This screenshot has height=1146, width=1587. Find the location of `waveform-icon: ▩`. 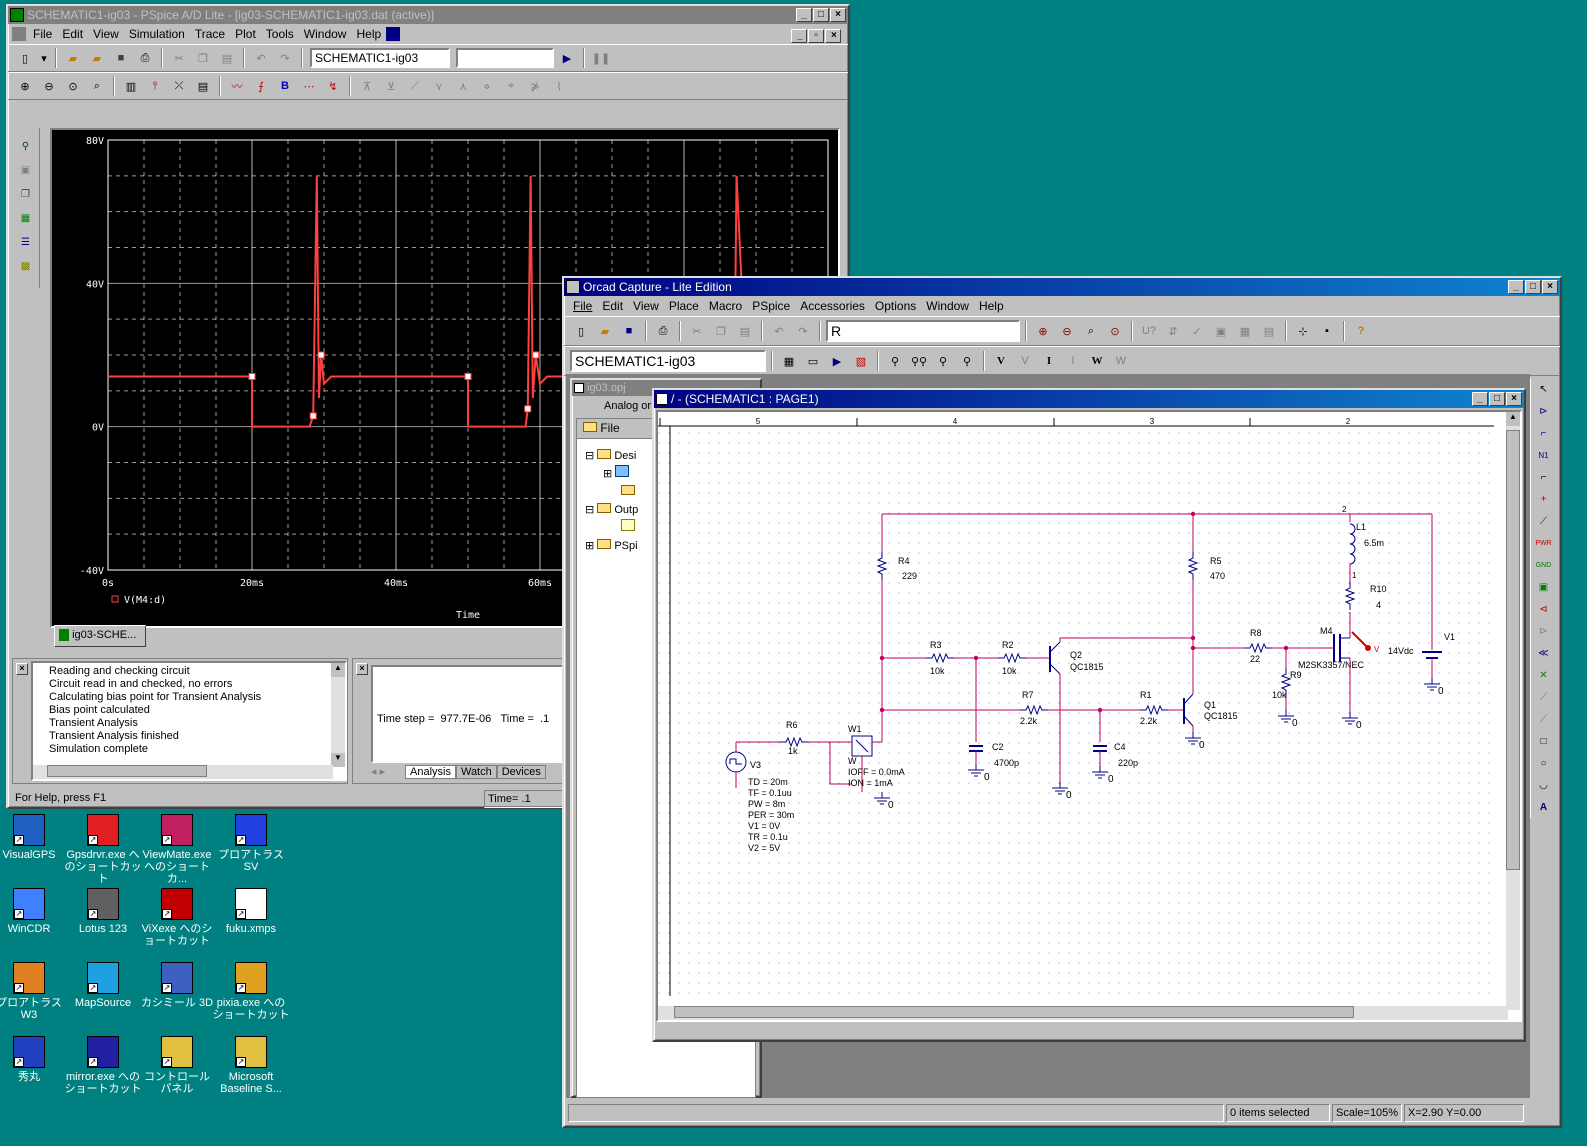

waveform-icon: ▩ is located at coordinates (26, 266).